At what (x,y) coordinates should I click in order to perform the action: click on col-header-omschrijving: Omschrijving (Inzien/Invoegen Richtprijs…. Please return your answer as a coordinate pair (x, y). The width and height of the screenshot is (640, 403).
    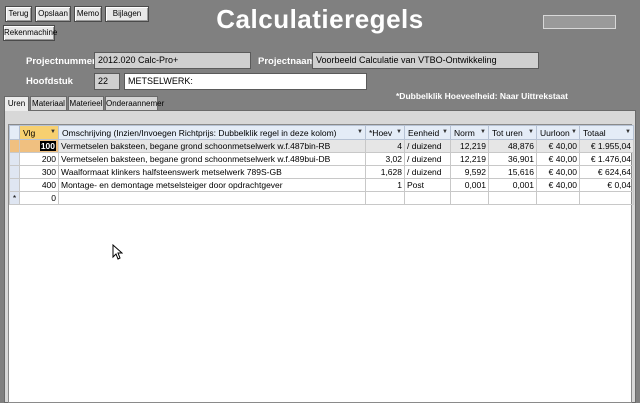
    Looking at the image, I should click on (212, 132).